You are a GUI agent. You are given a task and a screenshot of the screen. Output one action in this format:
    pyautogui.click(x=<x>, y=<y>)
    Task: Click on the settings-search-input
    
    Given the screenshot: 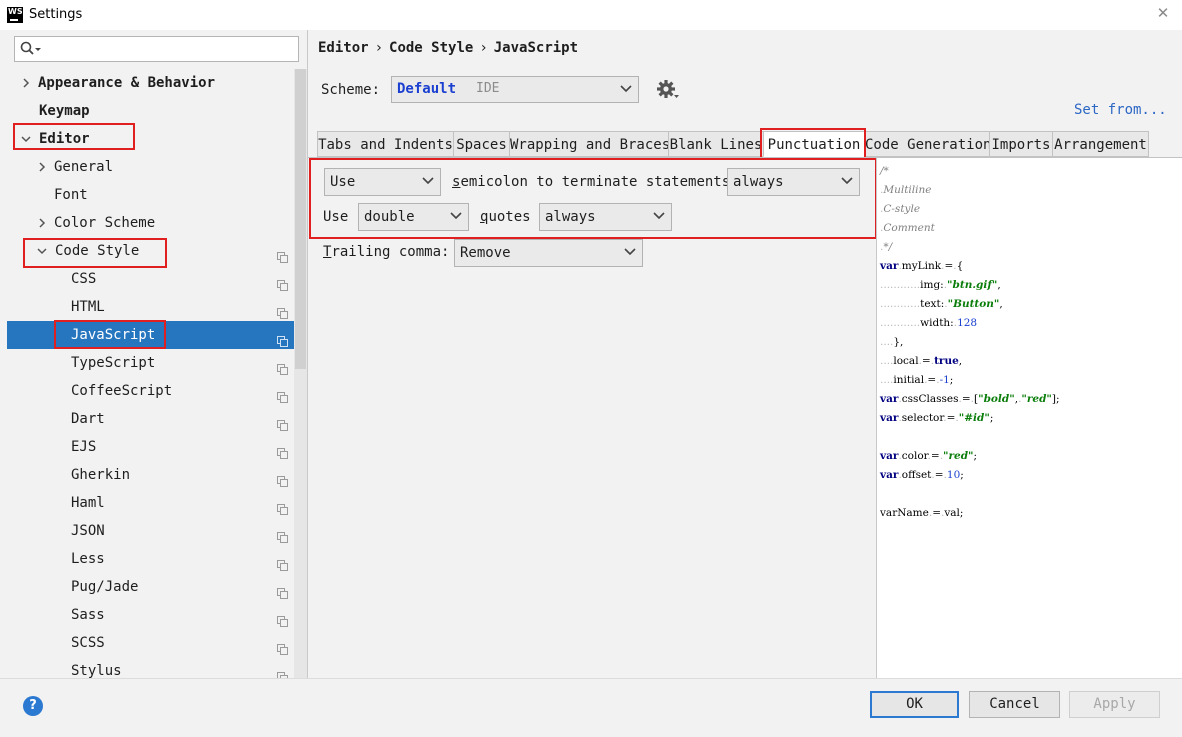 What is the action you would take?
    pyautogui.click(x=156, y=49)
    